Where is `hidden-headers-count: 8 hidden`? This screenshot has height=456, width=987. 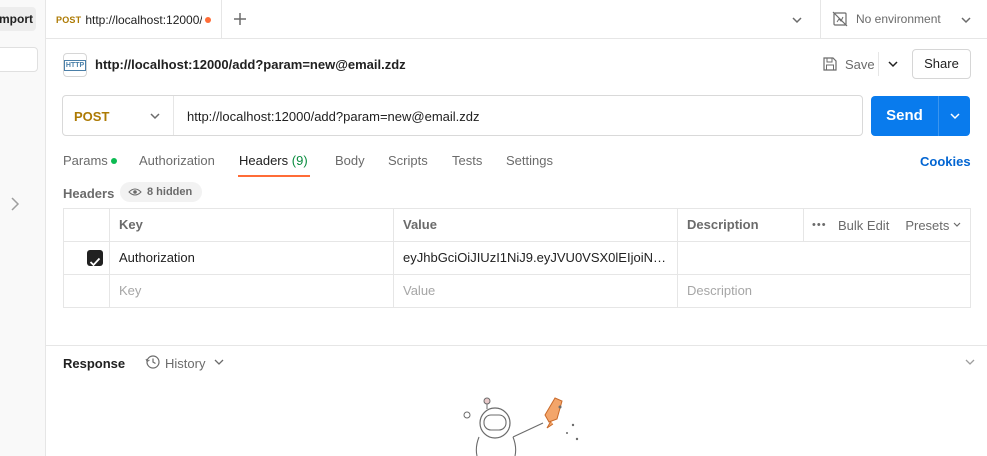 hidden-headers-count: 8 hidden is located at coordinates (170, 192).